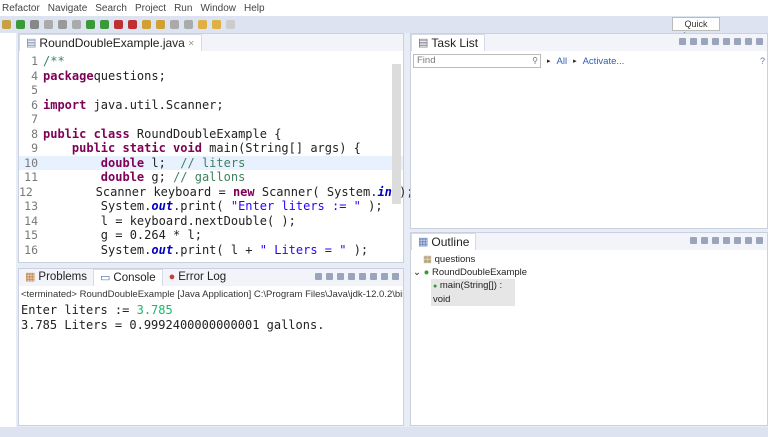 The image size is (768, 437). What do you see at coordinates (169, 220) in the screenshot?
I see `code-token: l = keyboard.nextDouble( );` at bounding box center [169, 220].